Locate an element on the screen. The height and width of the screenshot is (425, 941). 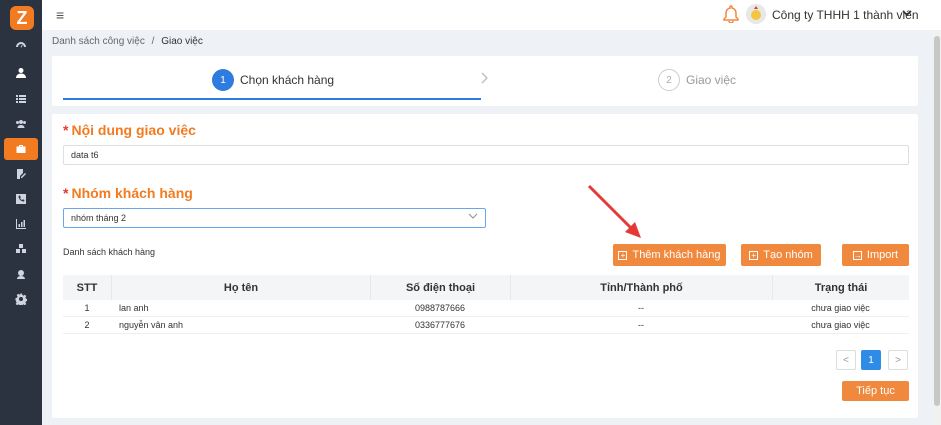
steps-card: 1 Chọn khách hàng 2 Giao việc is located at coordinates (485, 81).